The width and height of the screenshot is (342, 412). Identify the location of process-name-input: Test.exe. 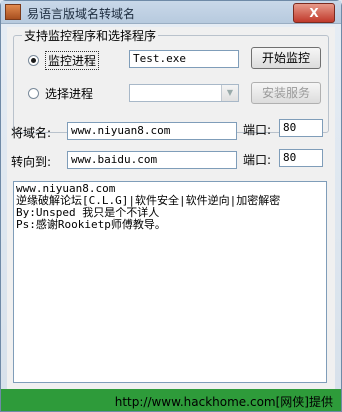
(184, 59).